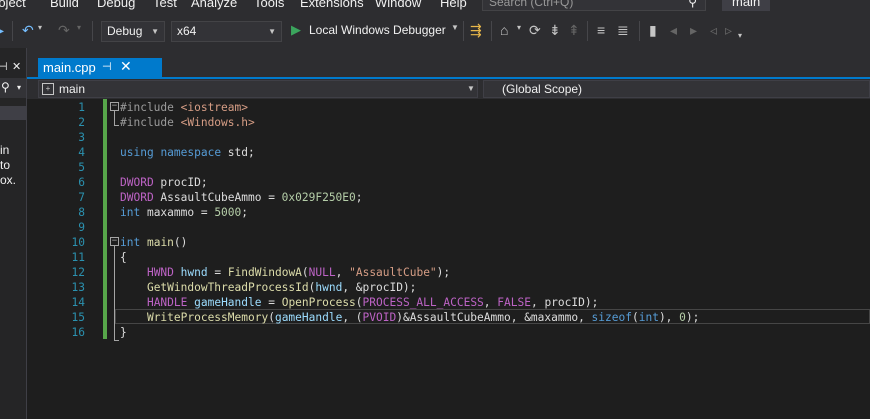 The height and width of the screenshot is (419, 870). Describe the element at coordinates (476, 30) in the screenshot. I see `attach-process-icon: ⇶` at that location.